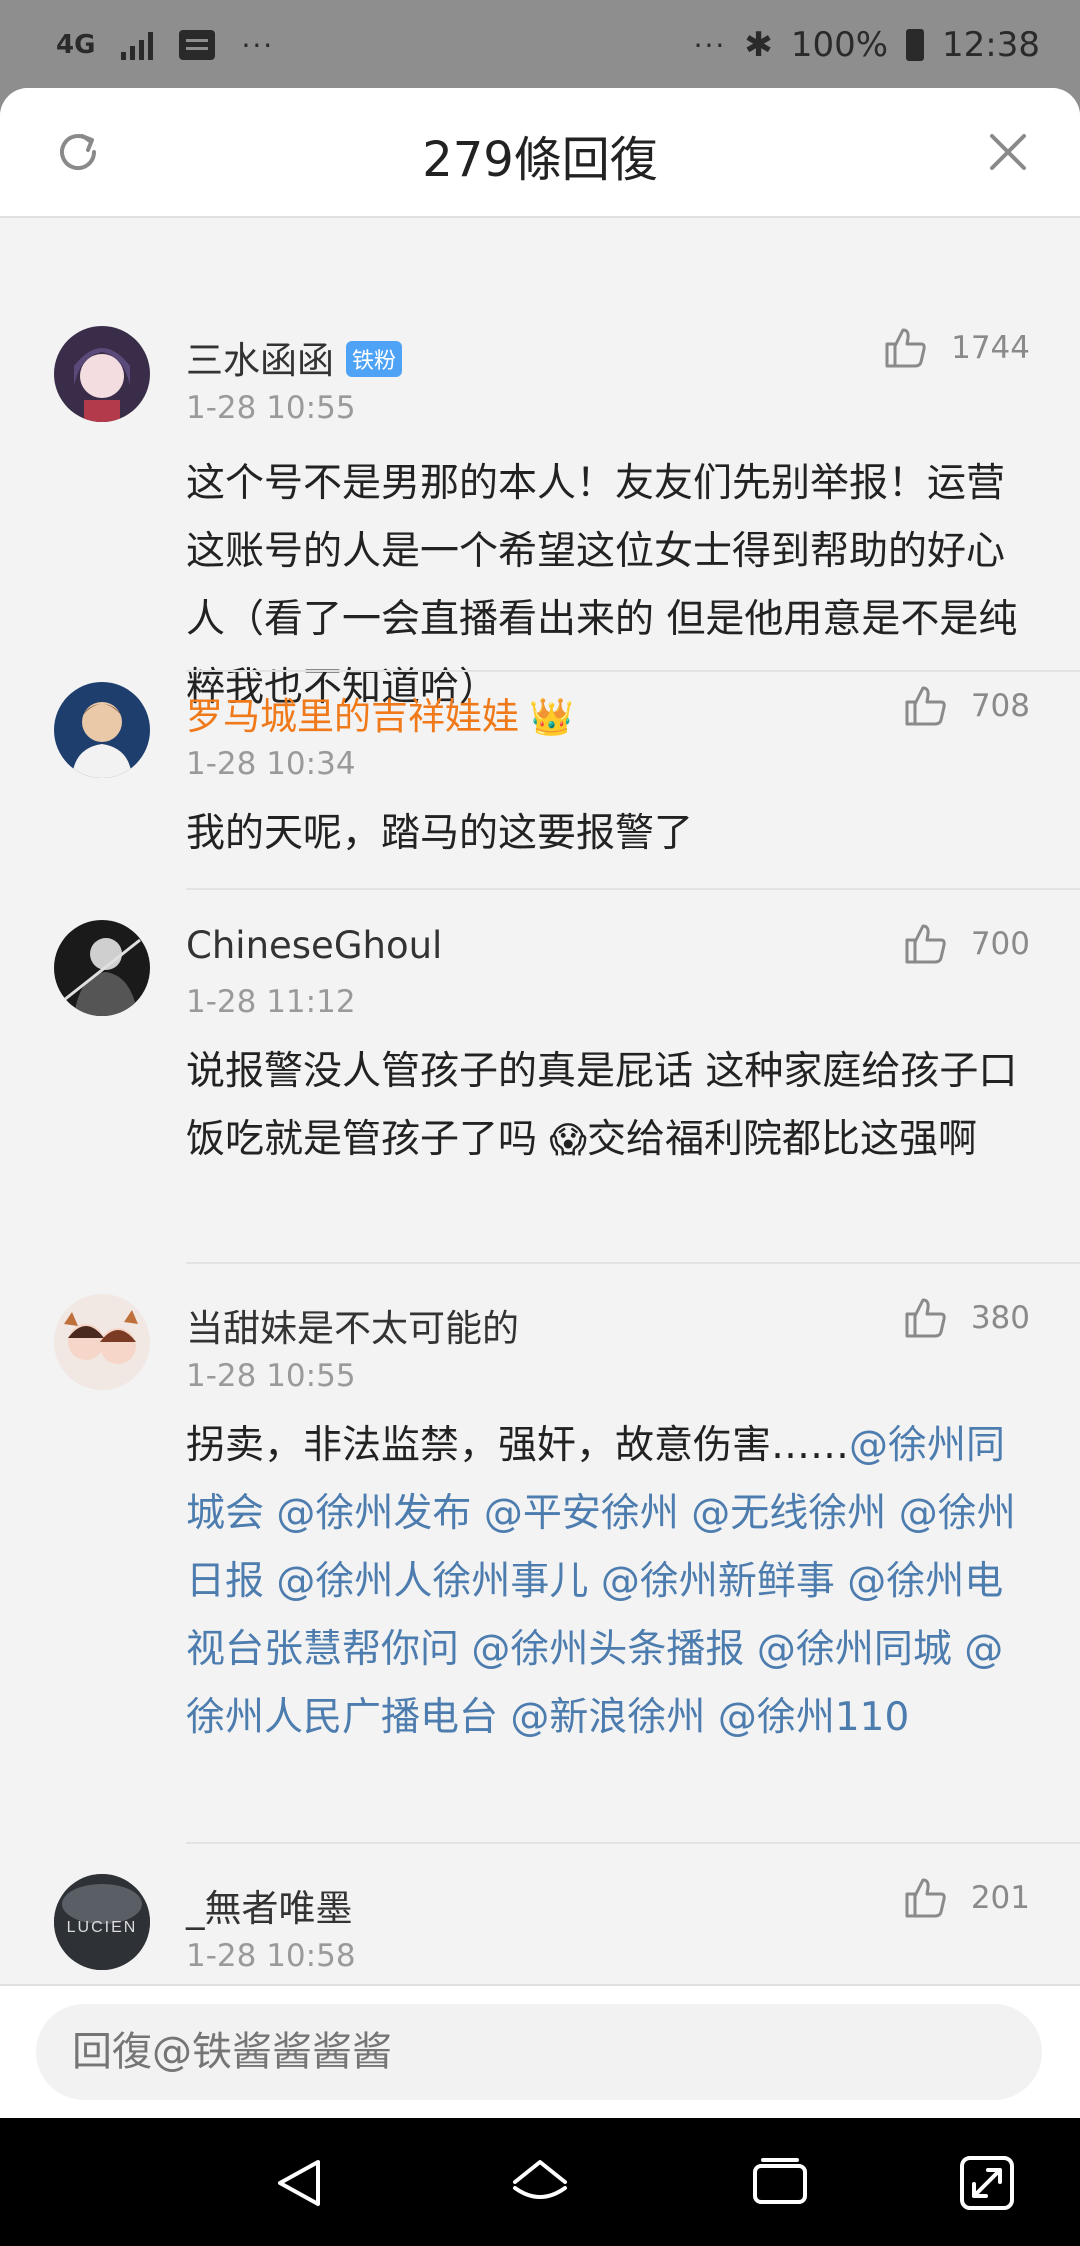  What do you see at coordinates (758, 45) in the screenshot?
I see `bluetooth-icon: ✱` at bounding box center [758, 45].